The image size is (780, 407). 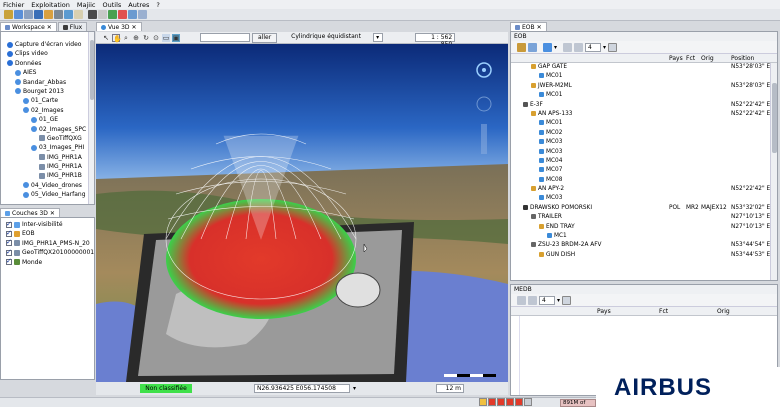 I want to click on tree-item: Bandar_Abbas, so click(x=47, y=82).